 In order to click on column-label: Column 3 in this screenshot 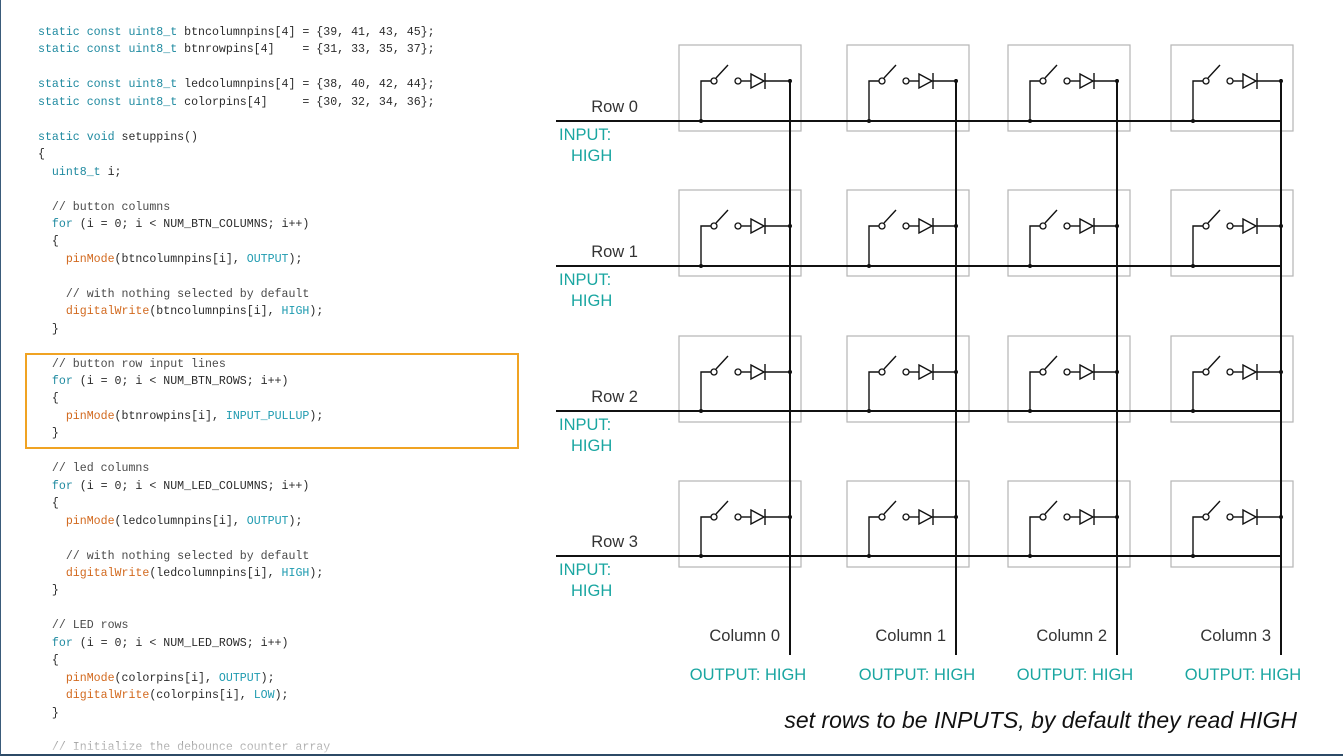, I will do `click(1235, 636)`.